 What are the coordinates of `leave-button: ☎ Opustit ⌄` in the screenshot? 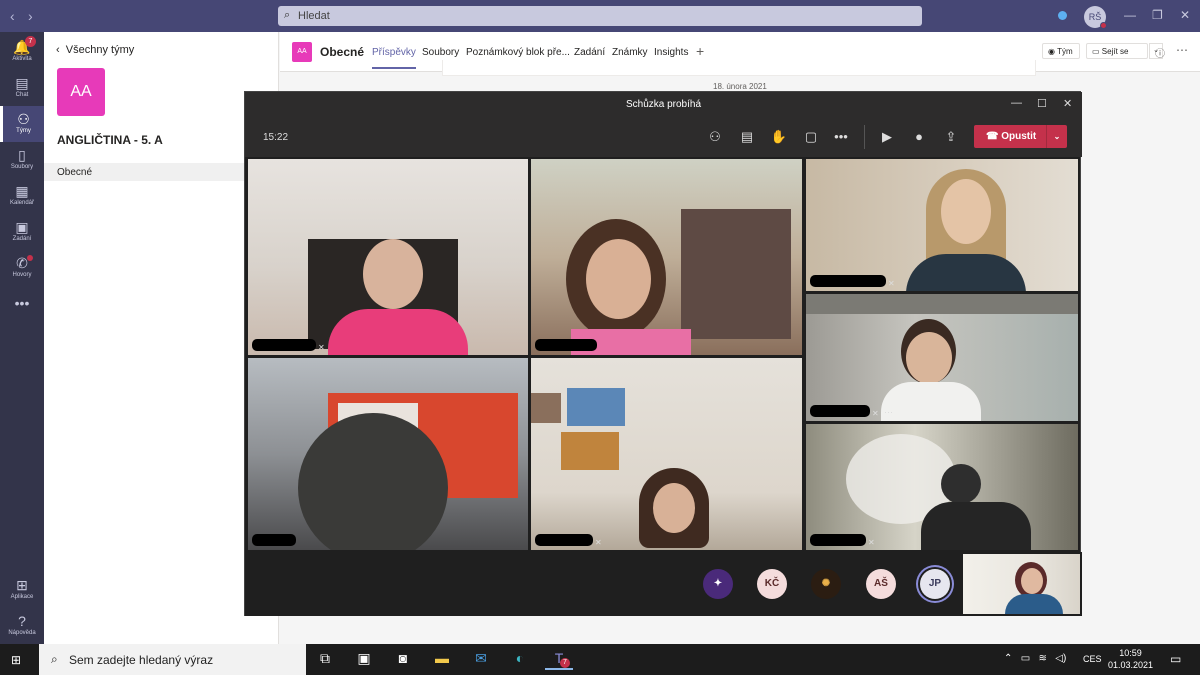 It's located at (1020, 136).